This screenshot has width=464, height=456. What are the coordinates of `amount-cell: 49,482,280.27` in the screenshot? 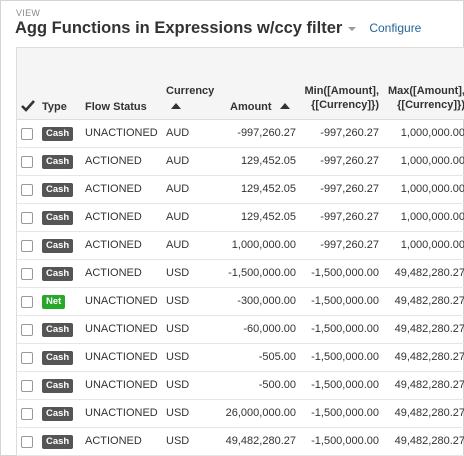 It's located at (260, 441).